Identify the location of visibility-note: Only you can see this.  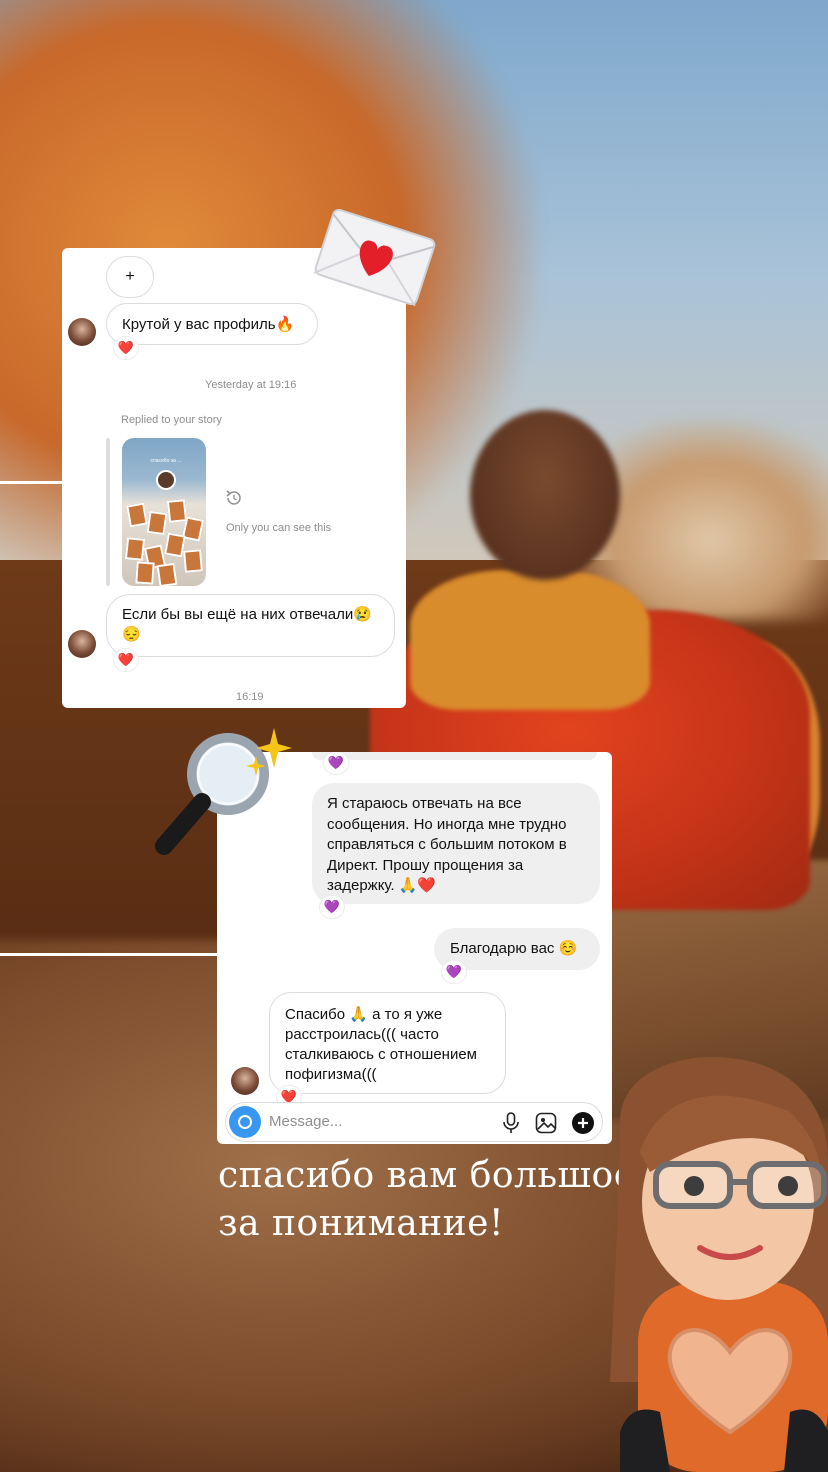
(279, 528).